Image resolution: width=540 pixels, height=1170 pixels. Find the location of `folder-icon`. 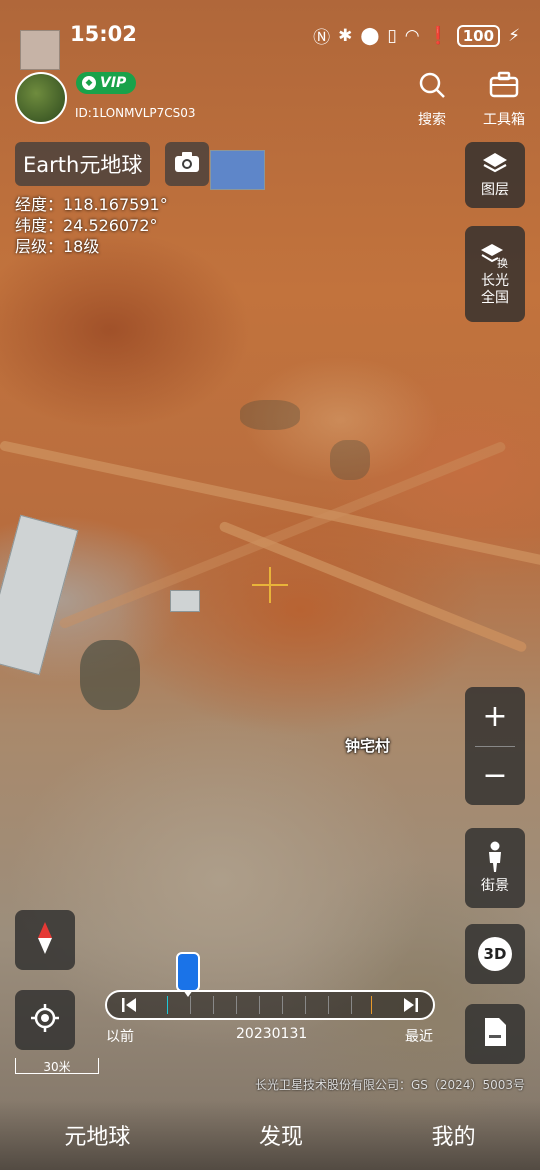

folder-icon is located at coordinates (495, 1034).